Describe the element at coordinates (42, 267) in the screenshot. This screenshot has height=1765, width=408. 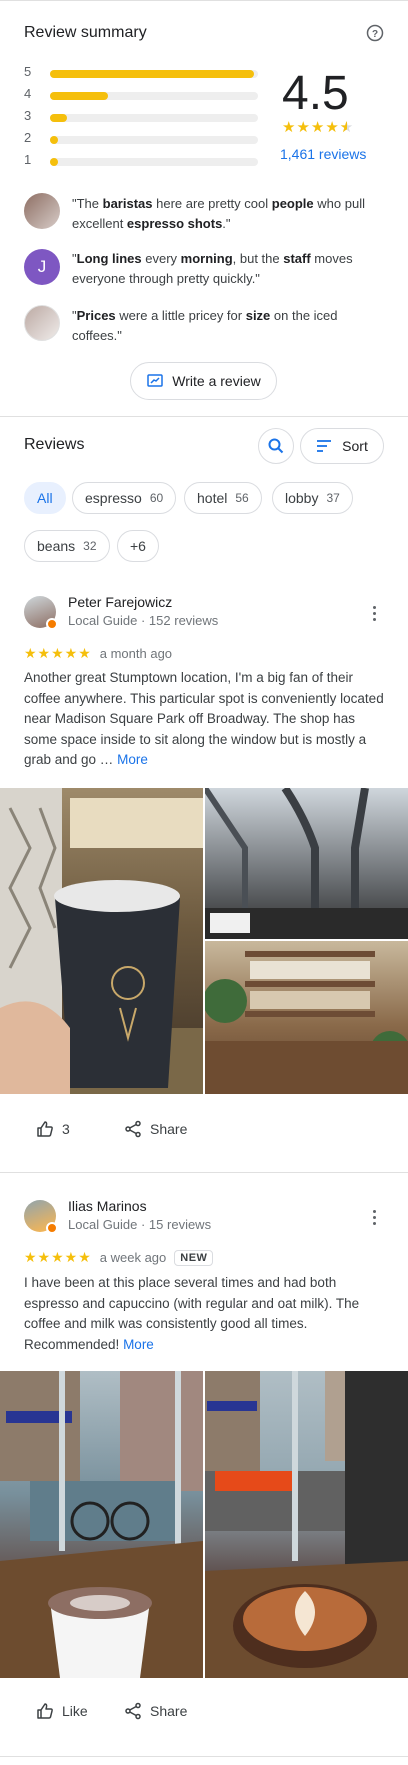
I see `snippet-avatar-2: J` at that location.